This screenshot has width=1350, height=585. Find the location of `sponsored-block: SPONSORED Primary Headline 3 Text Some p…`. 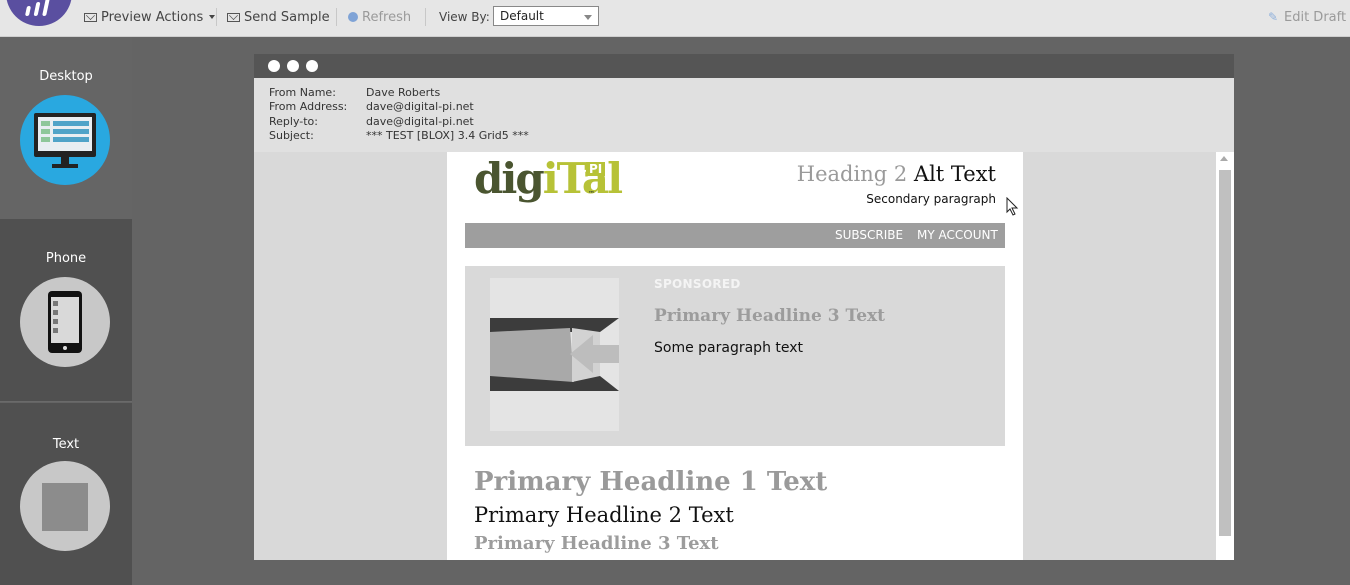

sponsored-block: SPONSORED Primary Headline 3 Text Some p… is located at coordinates (735, 356).